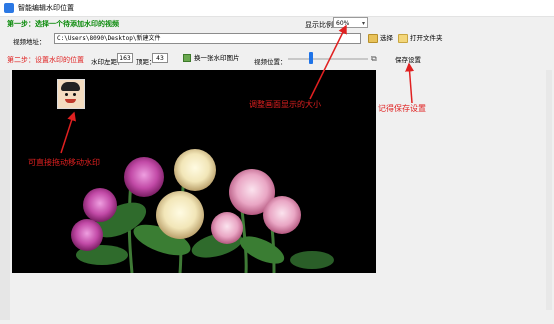  I want to click on annotation-drag-watermark: 可直接拖动移动水印, so click(64, 162).